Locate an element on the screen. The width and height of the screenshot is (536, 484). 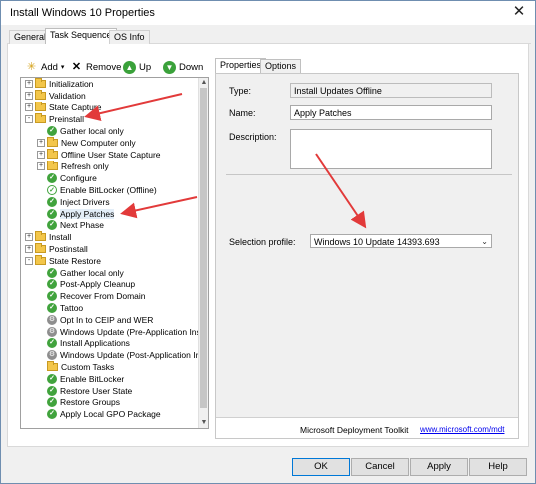
tree-item: ✓ Restore User State is located at coordinates (110, 391).